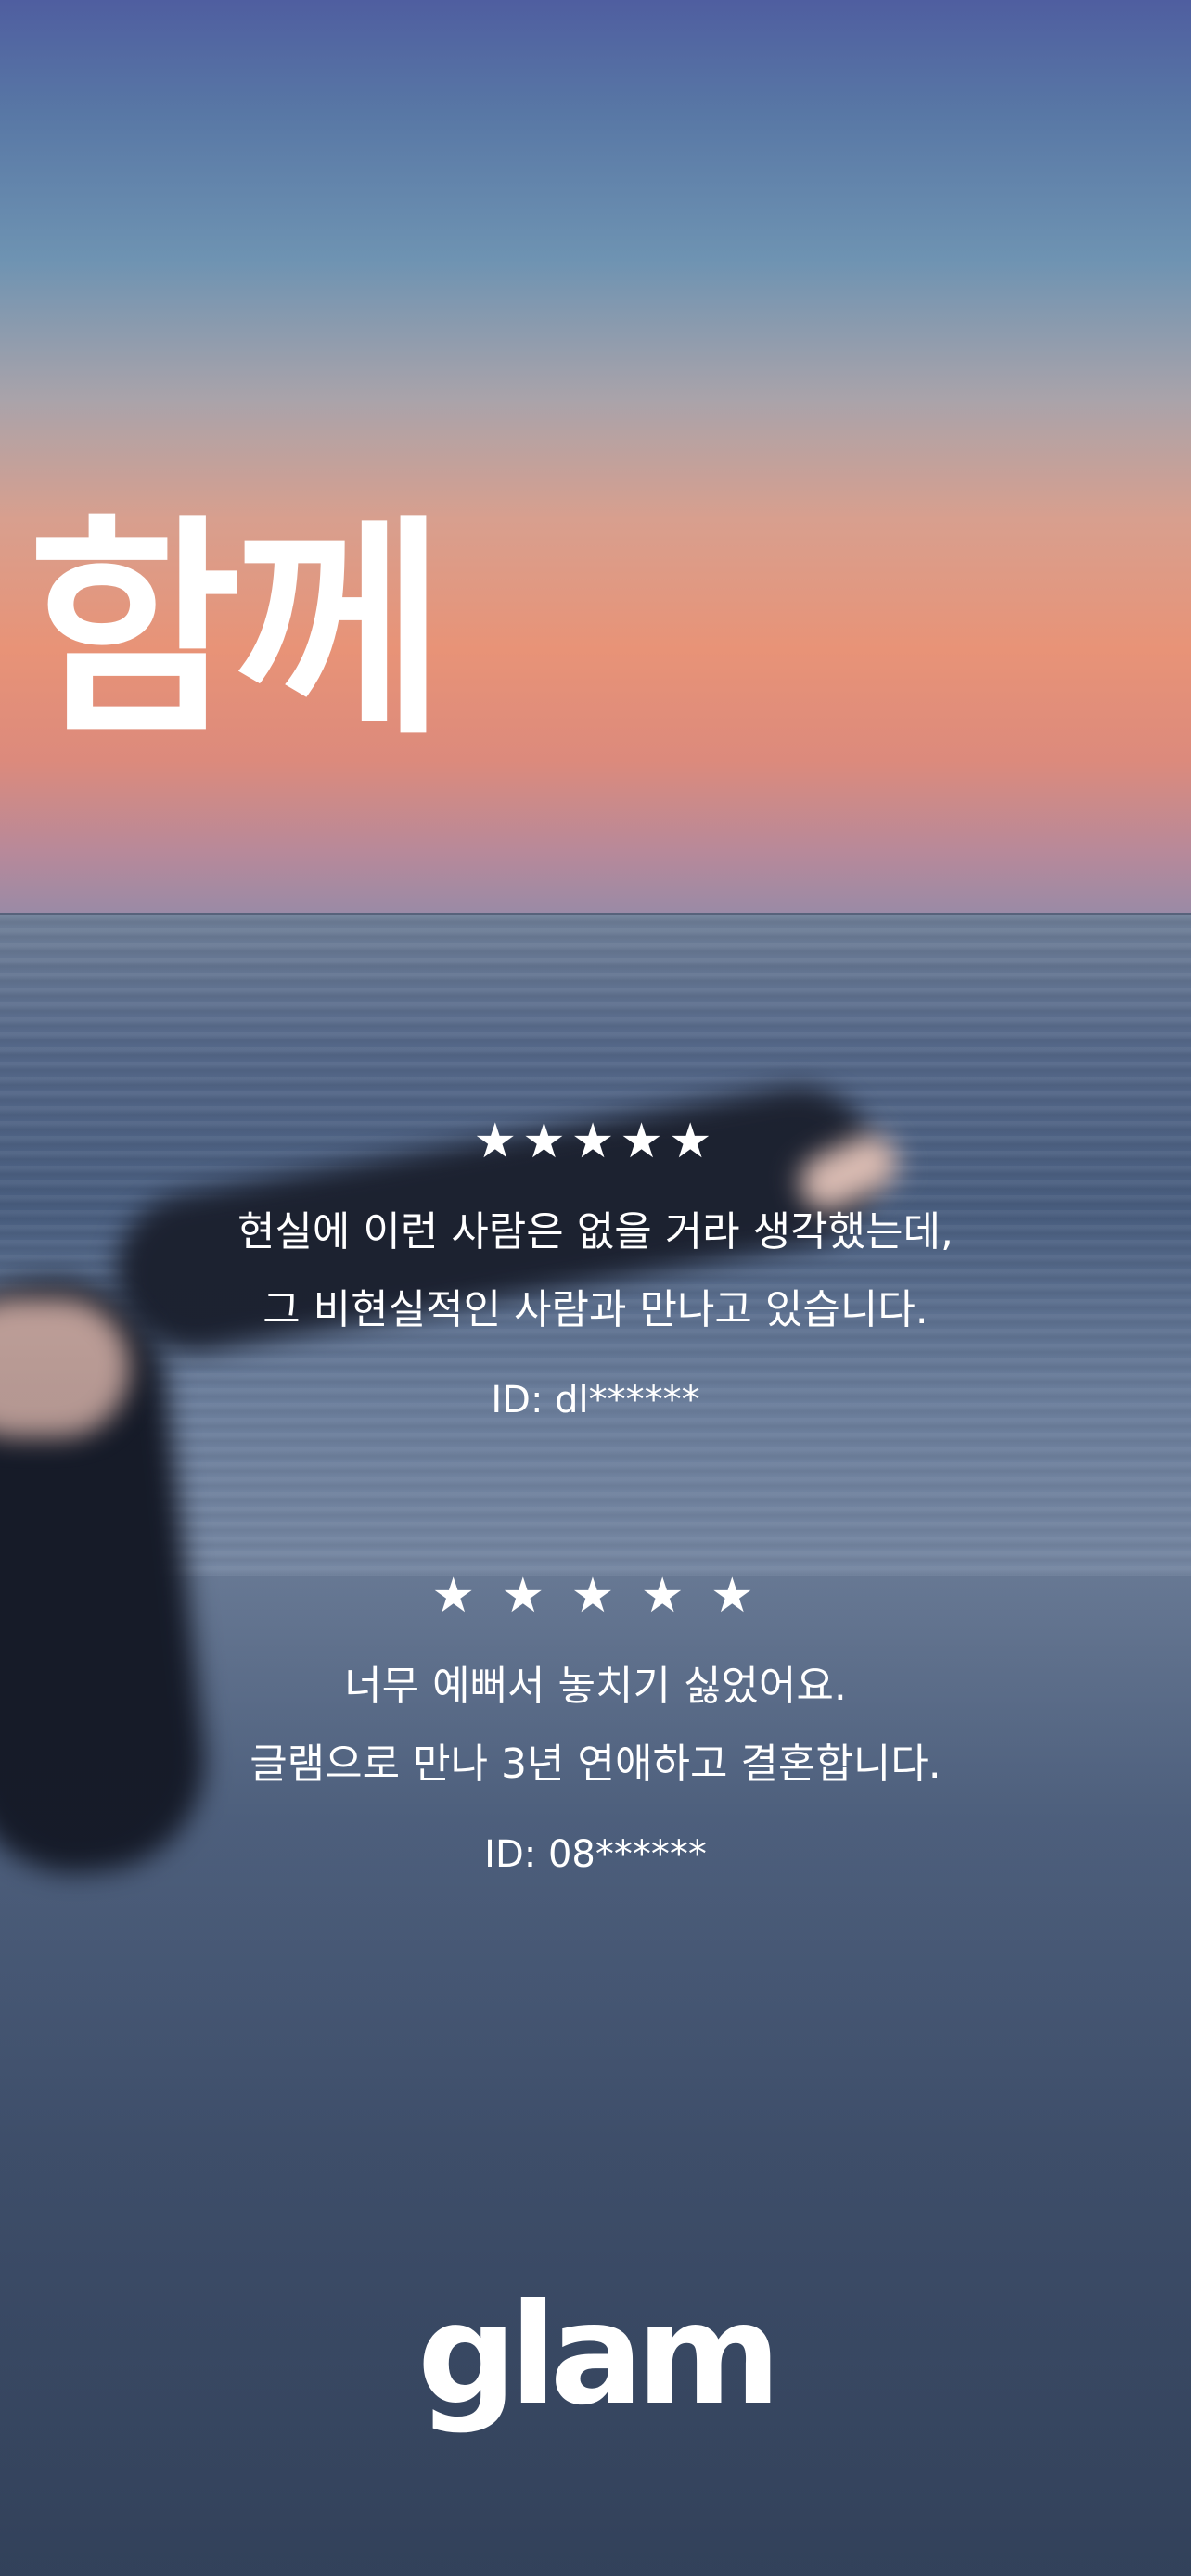 The height and width of the screenshot is (2576, 1191). I want to click on headline: 함께, so click(236, 630).